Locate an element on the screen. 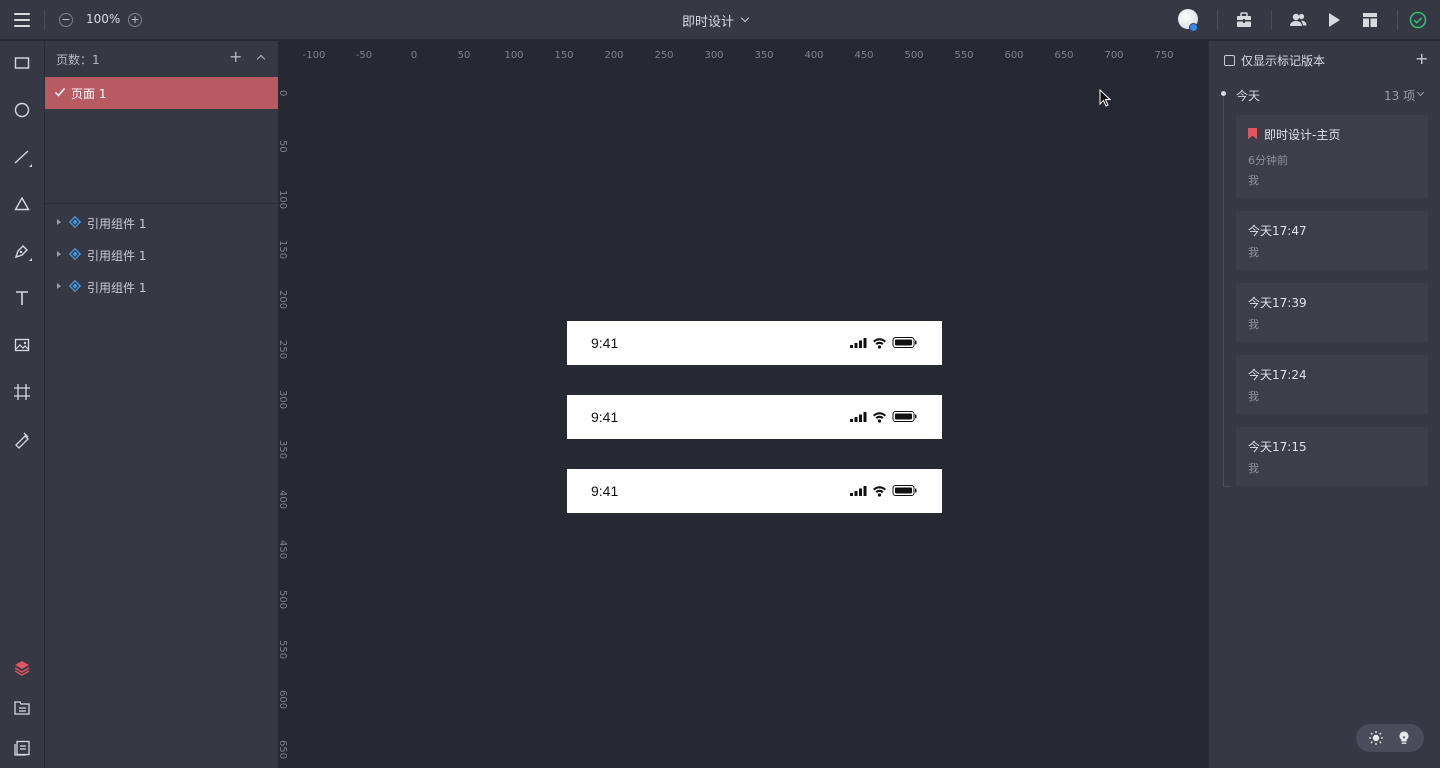 The height and width of the screenshot is (768, 1440). ellipse-tool-icon is located at coordinates (22, 110).